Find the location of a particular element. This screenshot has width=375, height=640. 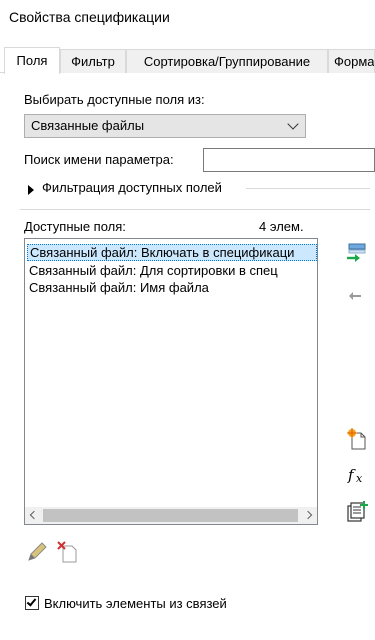

new-parameter-icon is located at coordinates (356, 439).